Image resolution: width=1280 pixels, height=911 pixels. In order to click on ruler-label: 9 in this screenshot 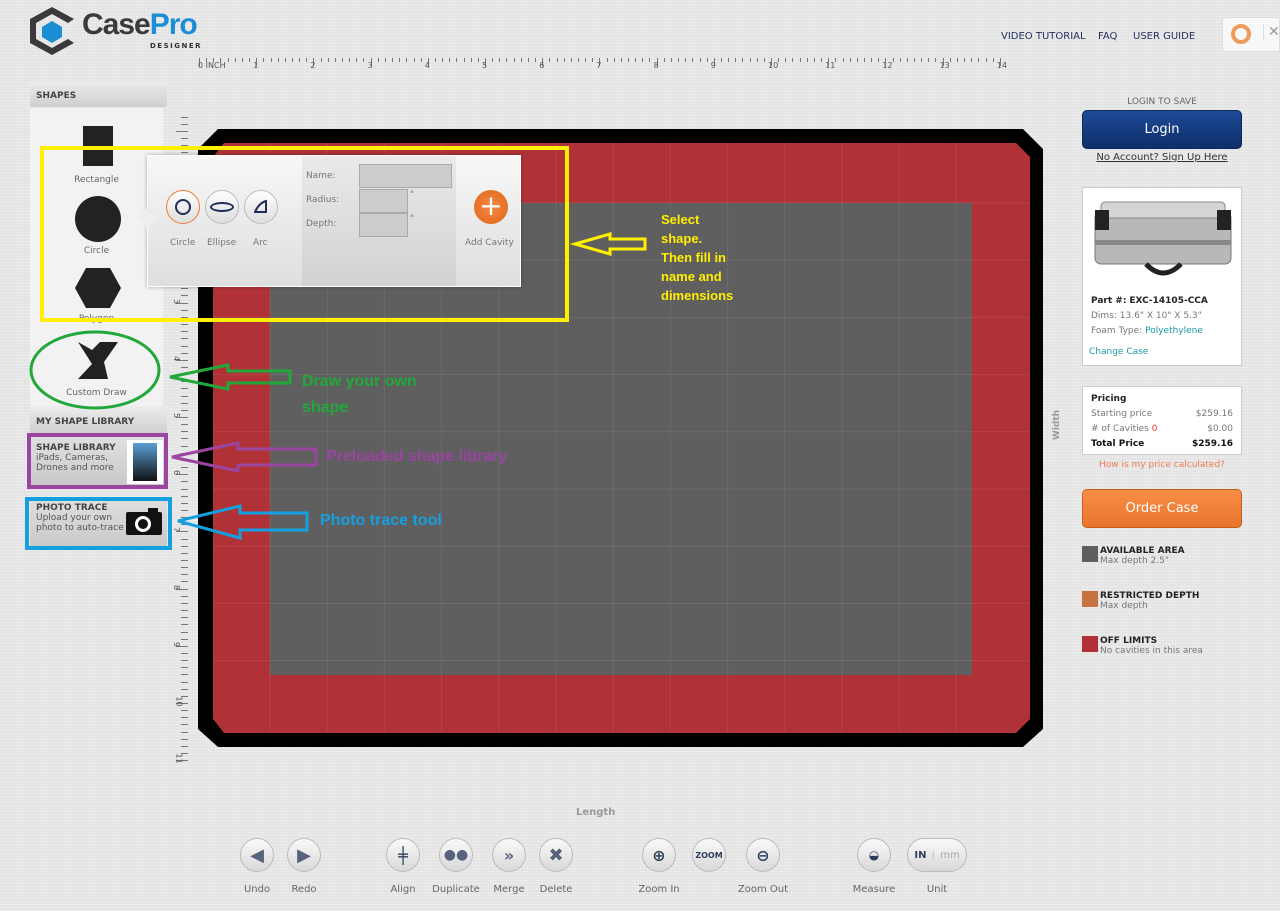, I will do `click(177, 644)`.